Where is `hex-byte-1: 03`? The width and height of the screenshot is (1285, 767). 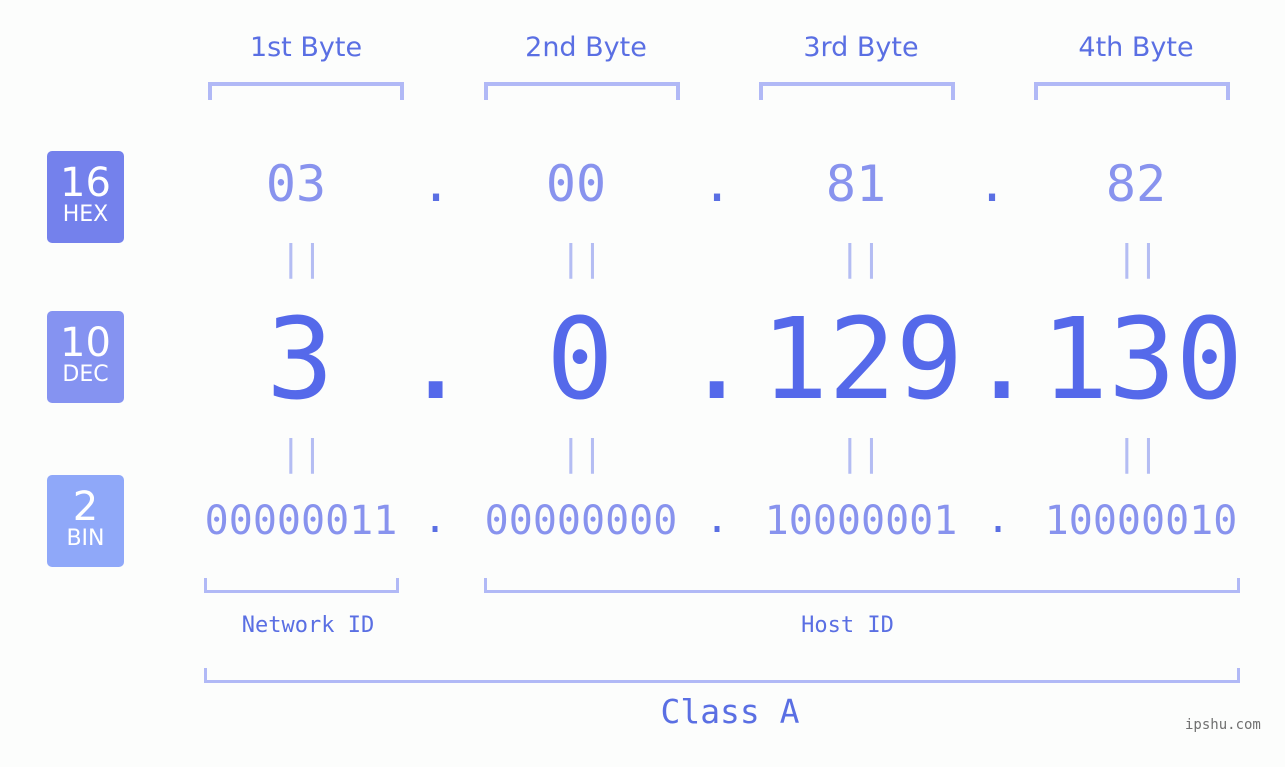
hex-byte-1: 03 is located at coordinates (296, 184).